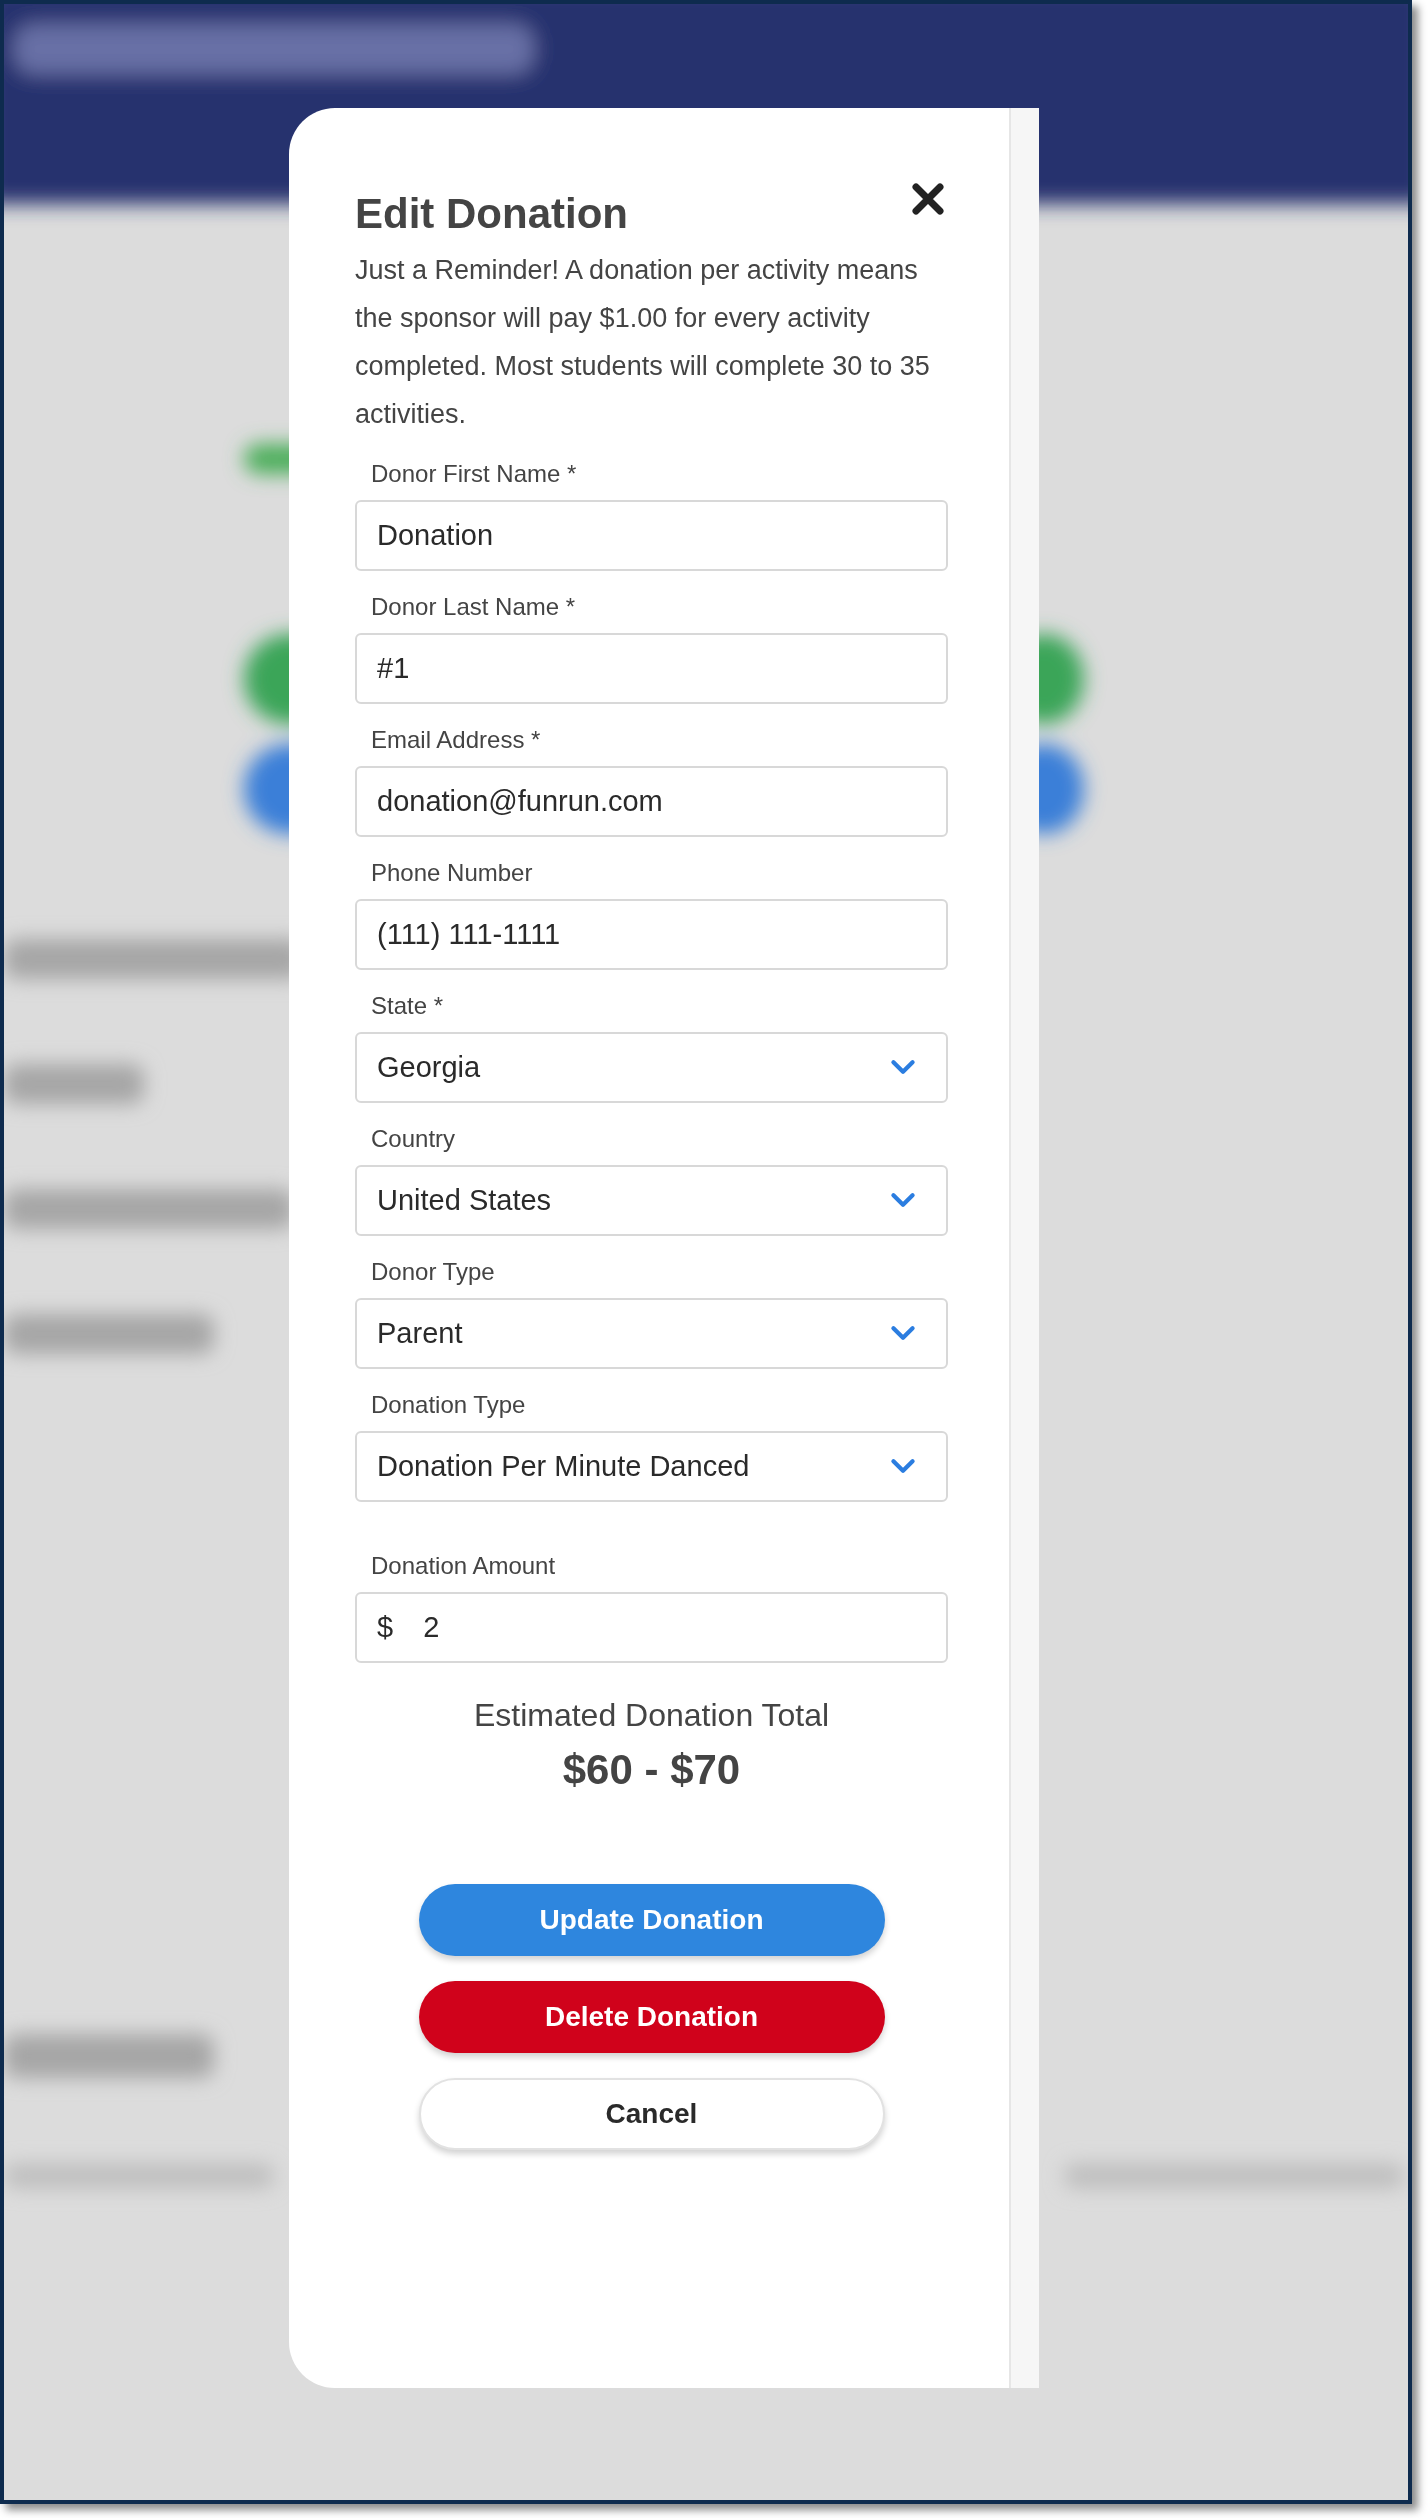  What do you see at coordinates (491, 214) in the screenshot?
I see `dialog-title: Edit Donation` at bounding box center [491, 214].